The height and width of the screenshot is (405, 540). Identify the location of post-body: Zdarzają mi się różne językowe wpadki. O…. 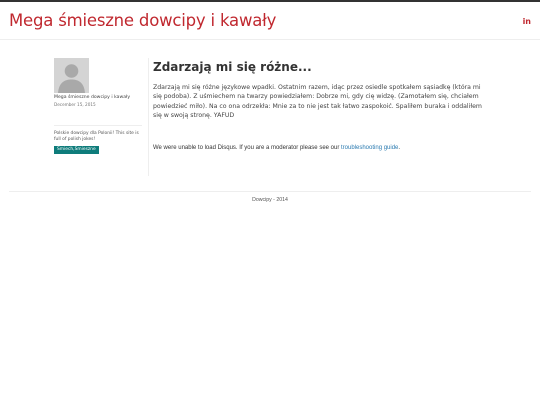
(317, 101).